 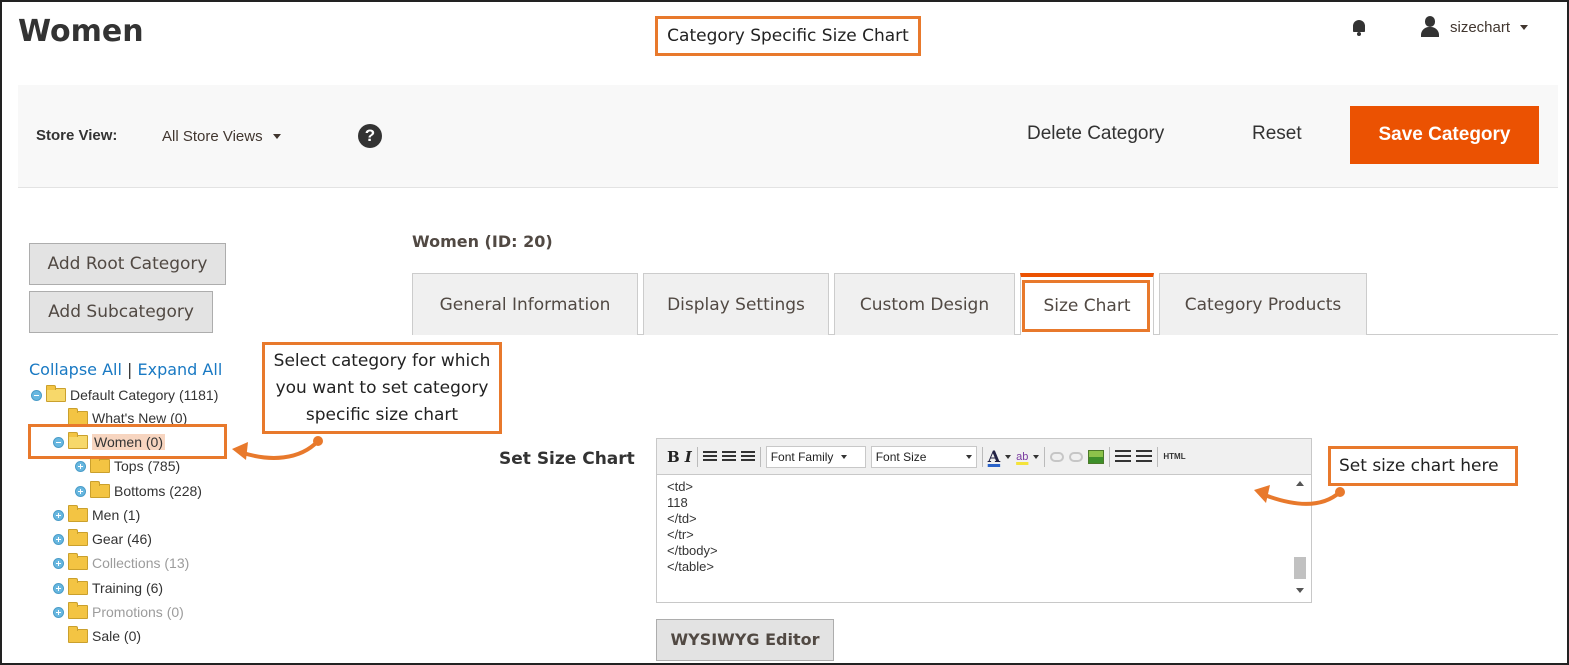 What do you see at coordinates (692, 527) in the screenshot?
I see `editor-content: <td> 118 </td> </tr> </tbody> </table>` at bounding box center [692, 527].